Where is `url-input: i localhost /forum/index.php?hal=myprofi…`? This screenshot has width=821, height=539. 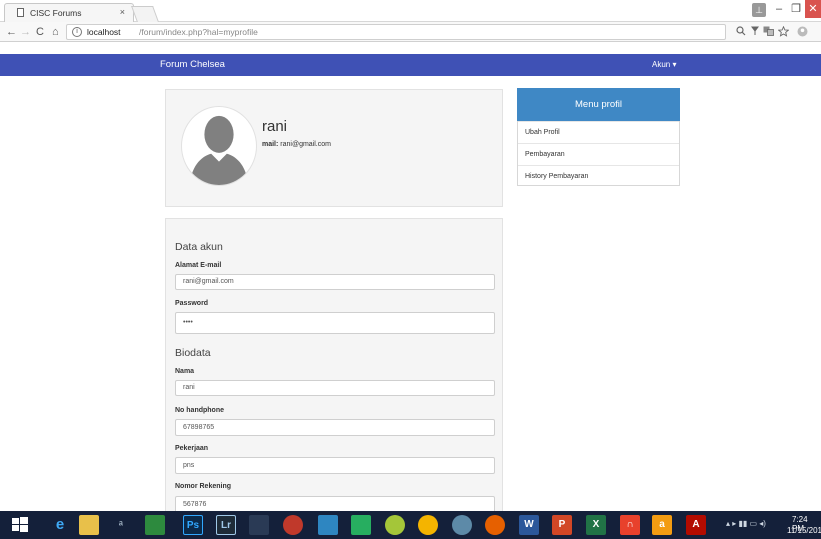
url-input: i localhost /forum/index.php?hal=myprofi… is located at coordinates (396, 32).